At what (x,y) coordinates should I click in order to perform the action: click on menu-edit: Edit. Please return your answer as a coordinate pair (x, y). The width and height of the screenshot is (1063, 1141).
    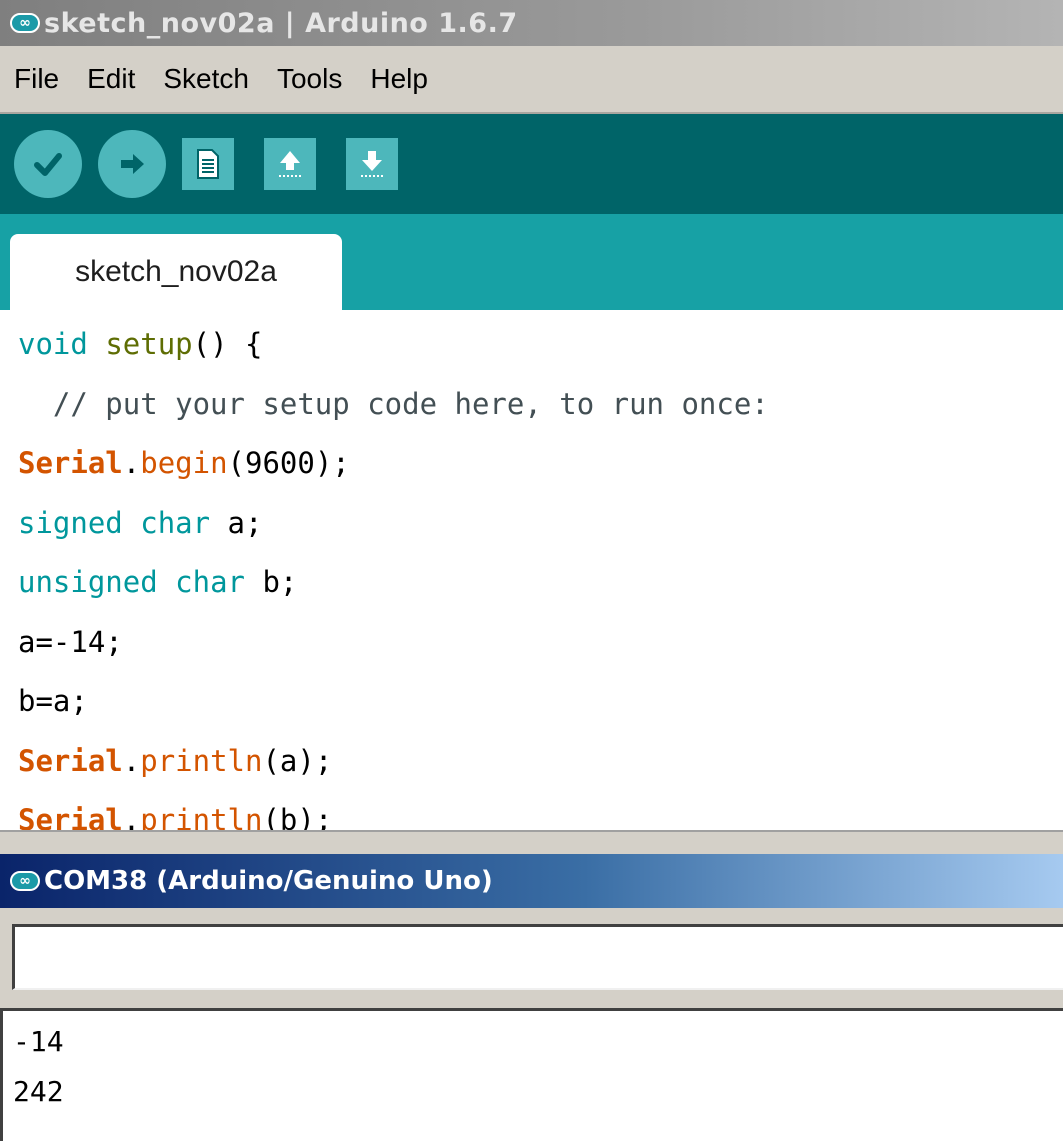
    Looking at the image, I should click on (111, 79).